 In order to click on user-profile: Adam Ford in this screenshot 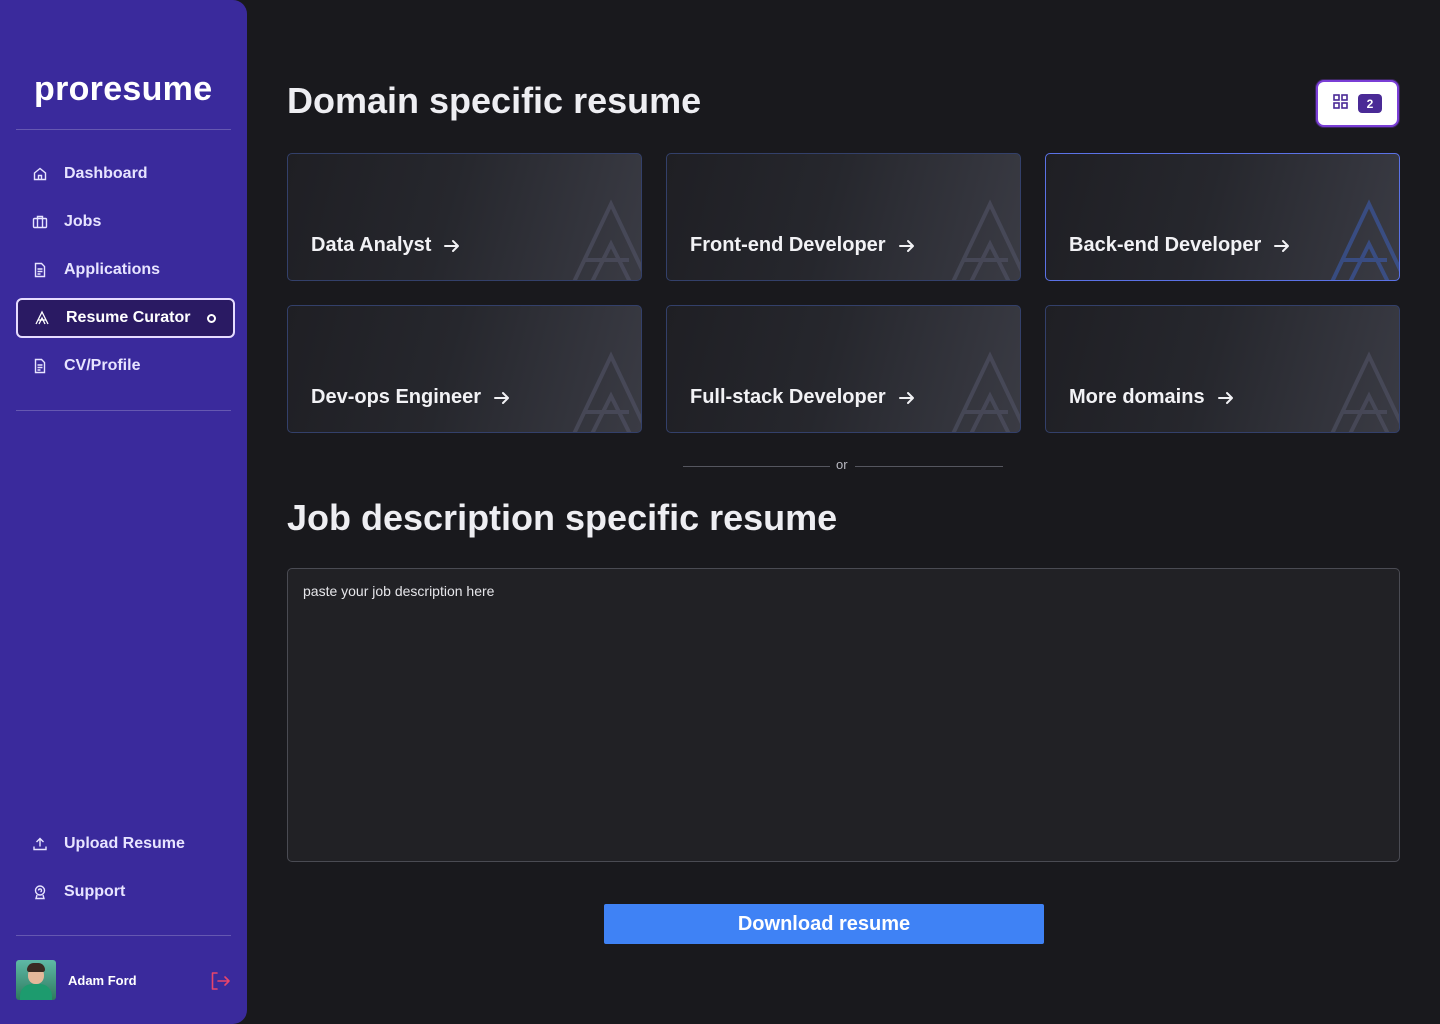, I will do `click(123, 980)`.